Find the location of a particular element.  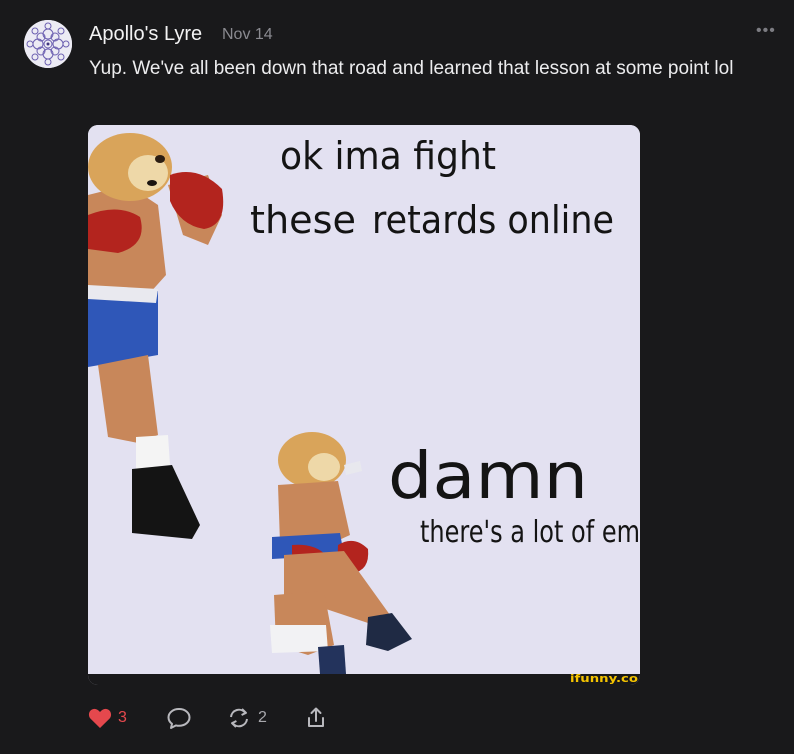

avatar-fractal-icon is located at coordinates (48, 44).